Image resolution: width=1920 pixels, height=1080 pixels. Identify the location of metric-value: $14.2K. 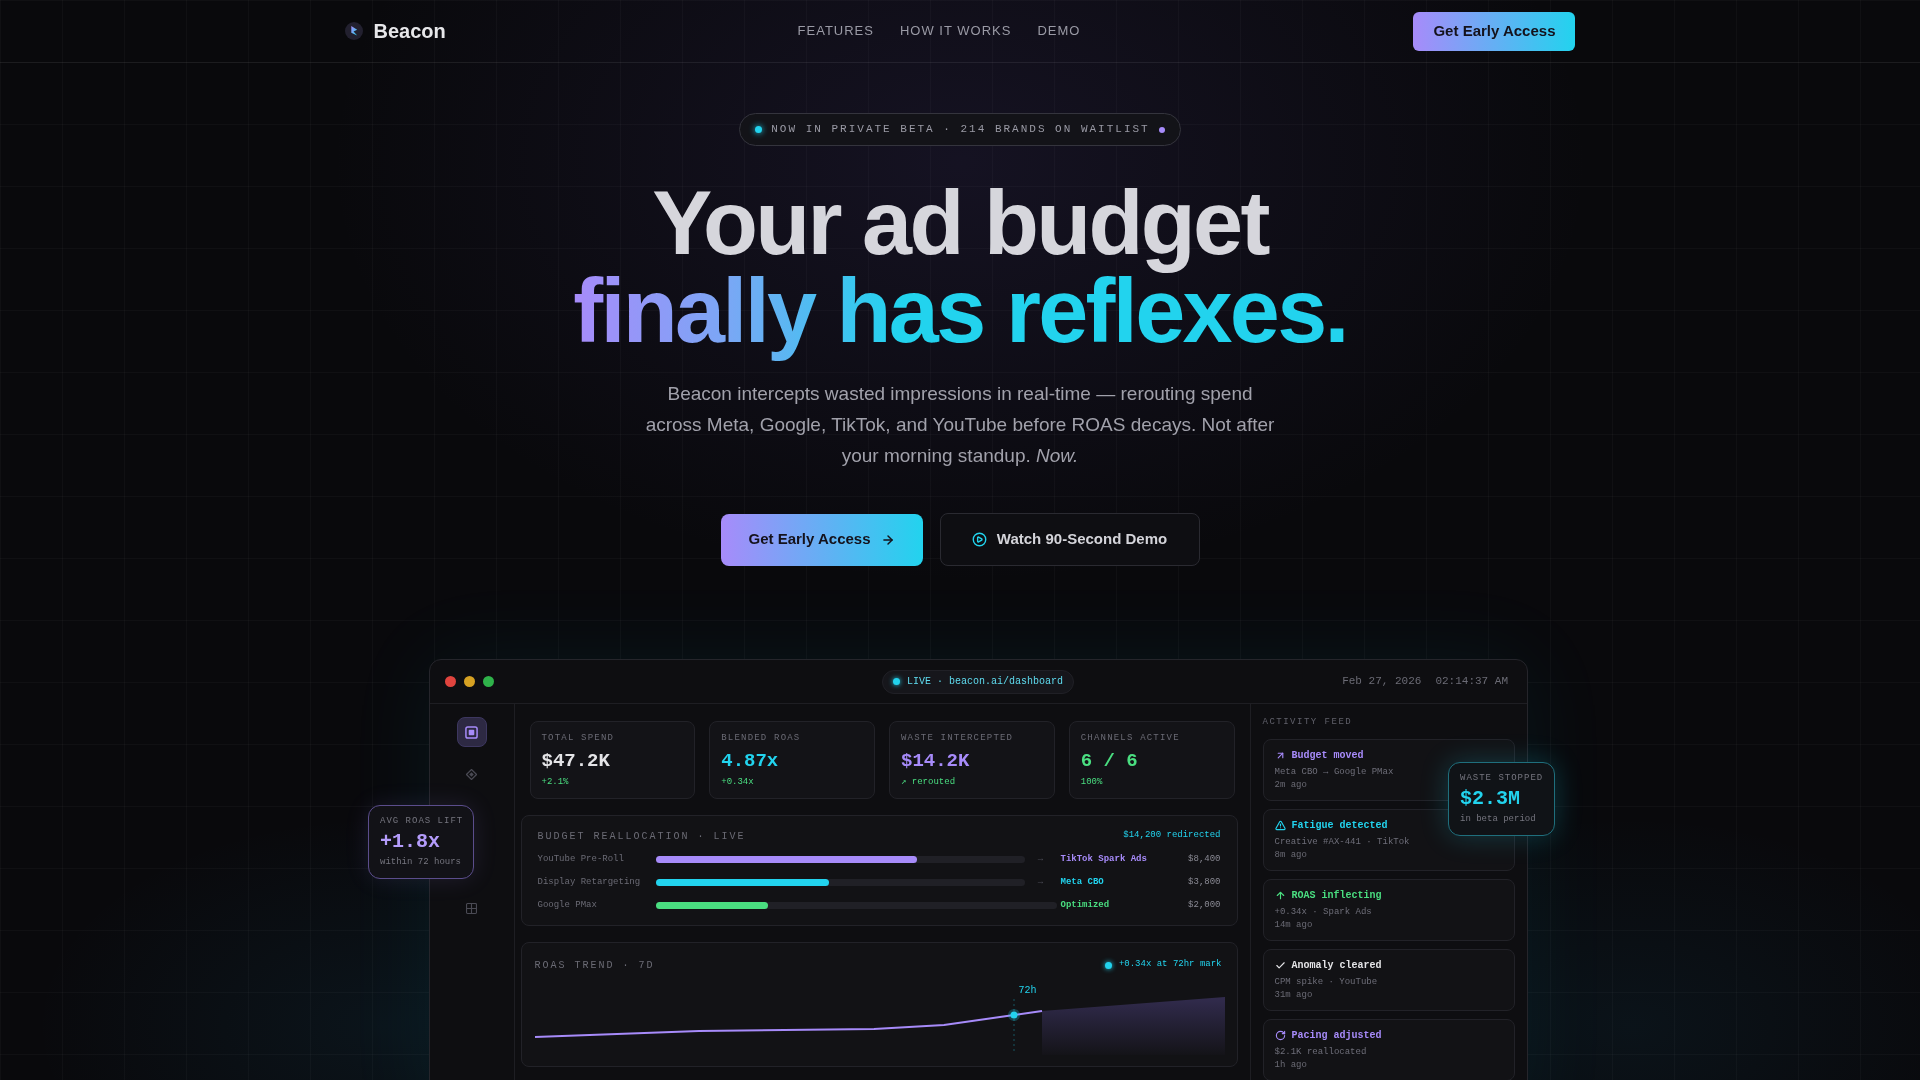
(936, 761).